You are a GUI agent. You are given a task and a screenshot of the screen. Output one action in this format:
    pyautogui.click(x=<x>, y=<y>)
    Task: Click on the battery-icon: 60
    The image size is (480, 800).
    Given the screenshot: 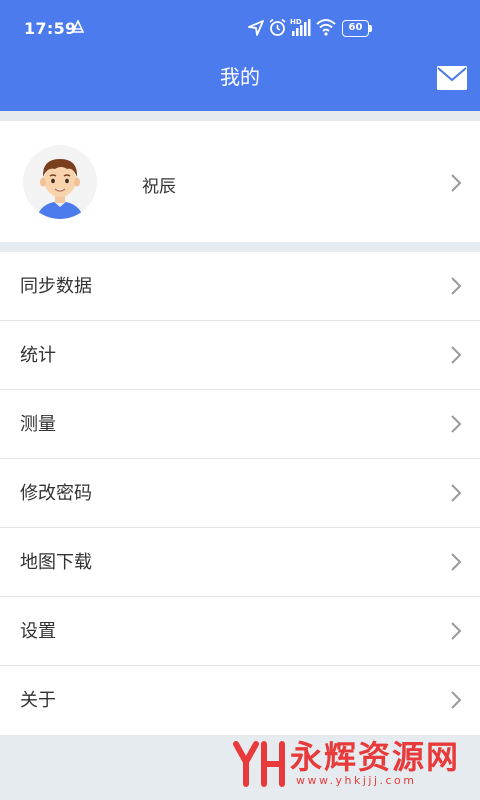 What is the action you would take?
    pyautogui.click(x=357, y=28)
    